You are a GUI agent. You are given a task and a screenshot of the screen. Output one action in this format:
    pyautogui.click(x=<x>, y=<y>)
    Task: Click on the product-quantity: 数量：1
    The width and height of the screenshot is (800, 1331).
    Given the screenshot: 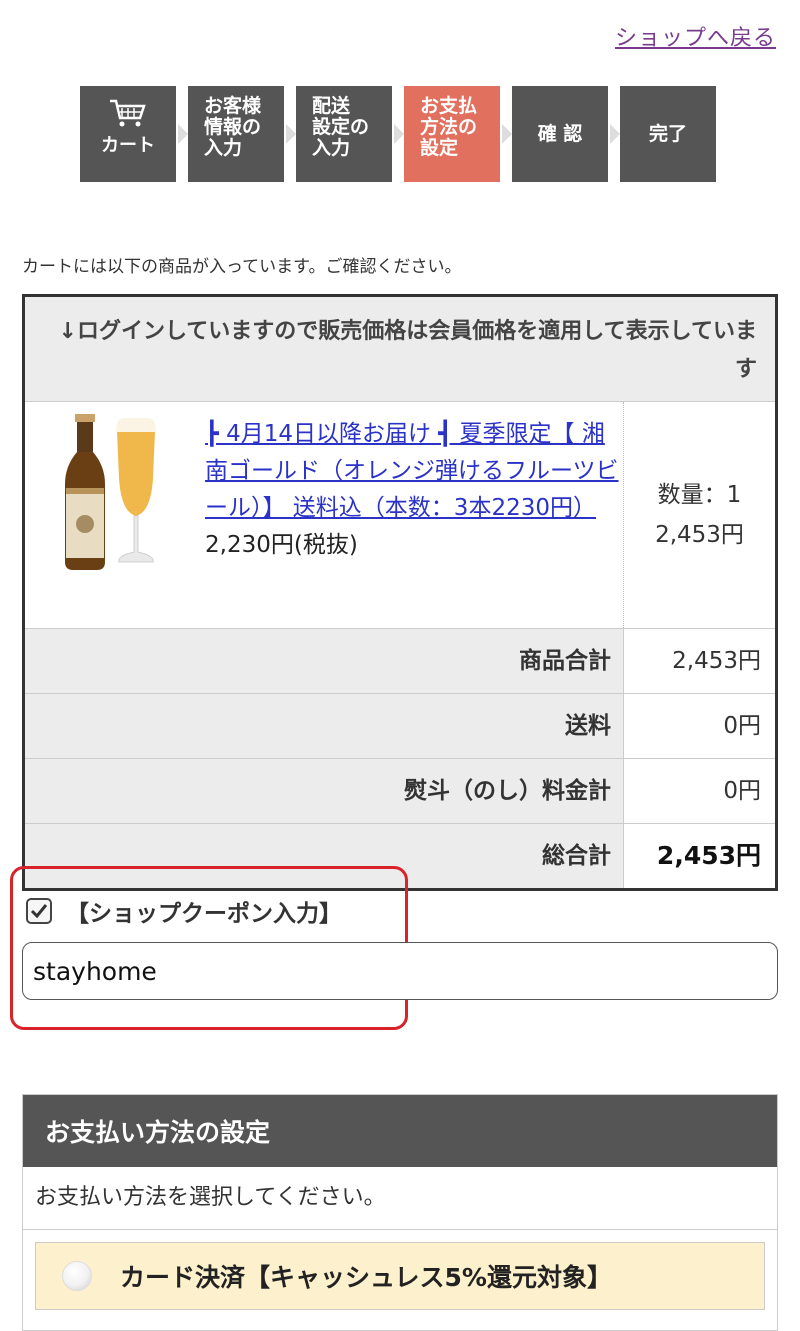 What is the action you would take?
    pyautogui.click(x=699, y=495)
    